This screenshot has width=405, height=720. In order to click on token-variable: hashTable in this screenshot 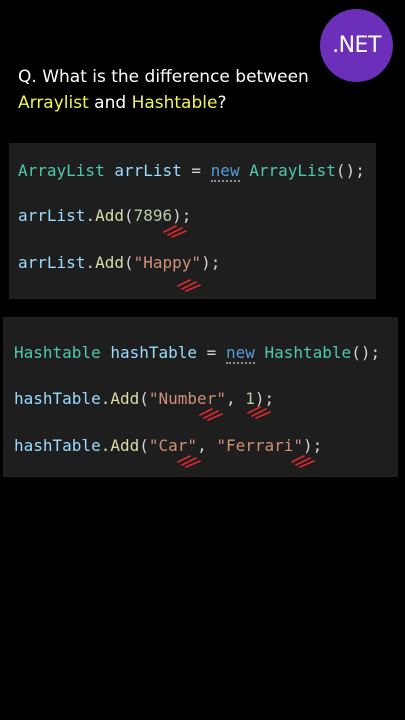, I will do `click(149, 352)`.